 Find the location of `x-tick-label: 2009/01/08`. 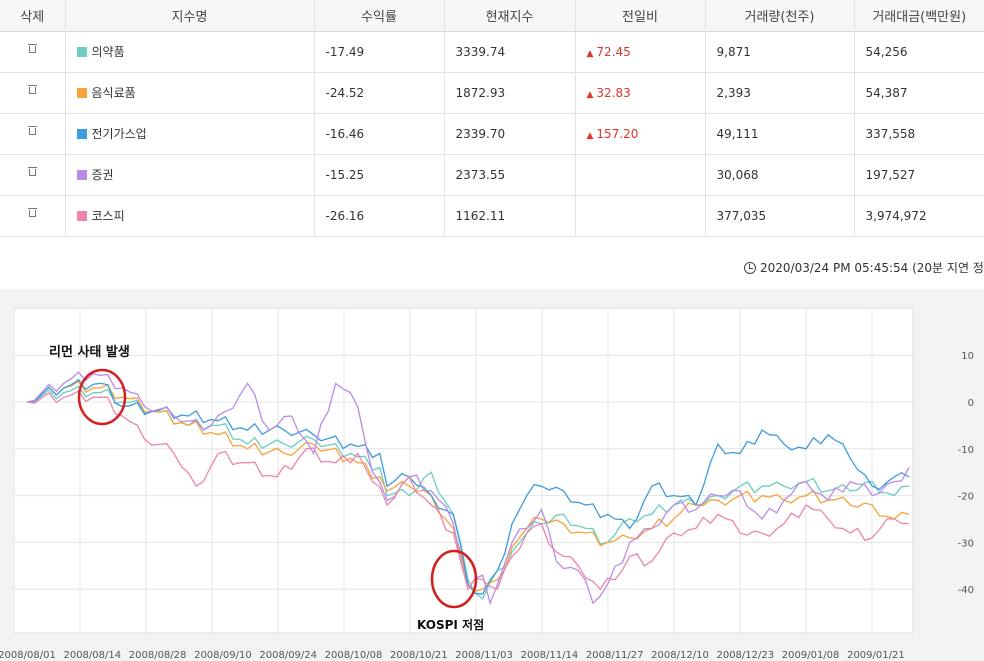

x-tick-label: 2009/01/08 is located at coordinates (811, 655).